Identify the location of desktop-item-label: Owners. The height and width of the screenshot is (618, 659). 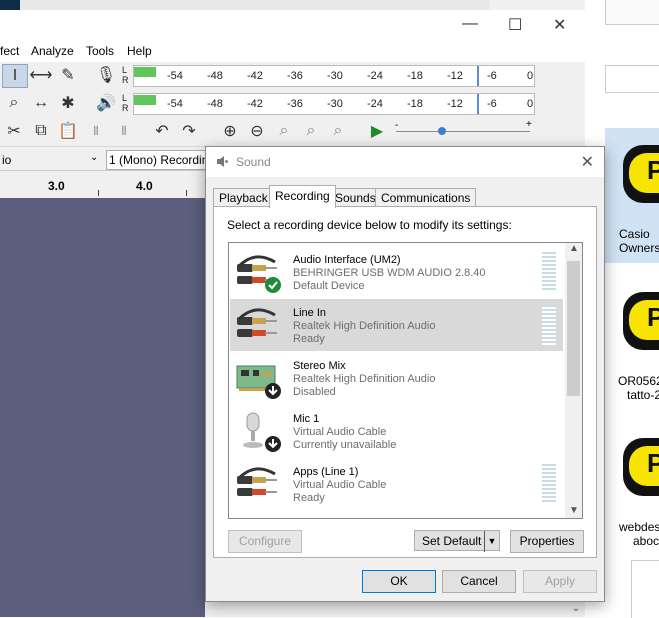
(632, 248).